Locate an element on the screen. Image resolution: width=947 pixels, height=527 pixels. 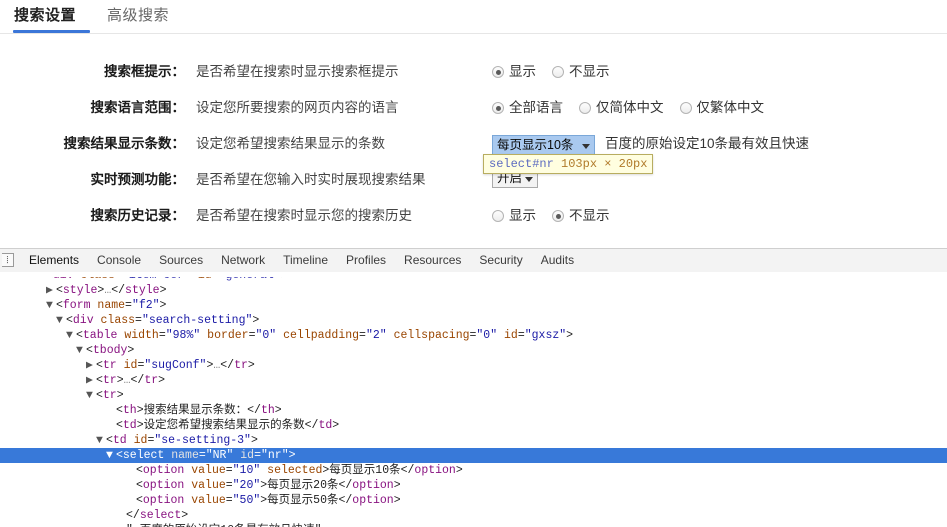
dom-token-attr: cellspacing is located at coordinates (431, 335).